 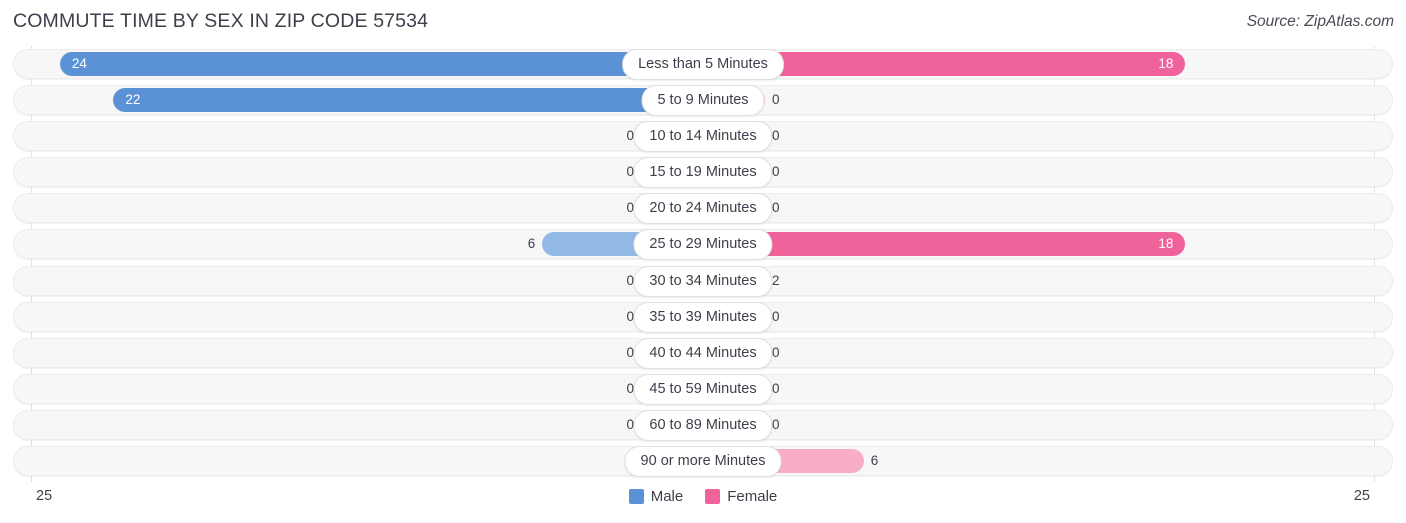 I want to click on male-bar-wrap: 24, so click(x=368, y=64).